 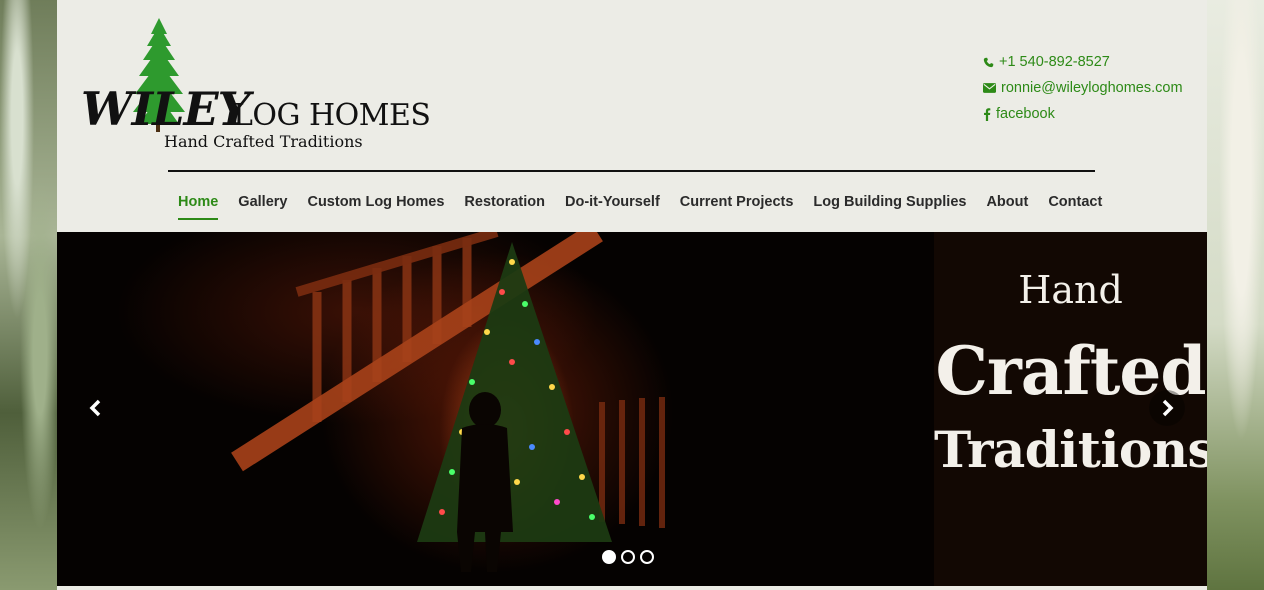 I want to click on nav-item-about: About, so click(x=1007, y=202).